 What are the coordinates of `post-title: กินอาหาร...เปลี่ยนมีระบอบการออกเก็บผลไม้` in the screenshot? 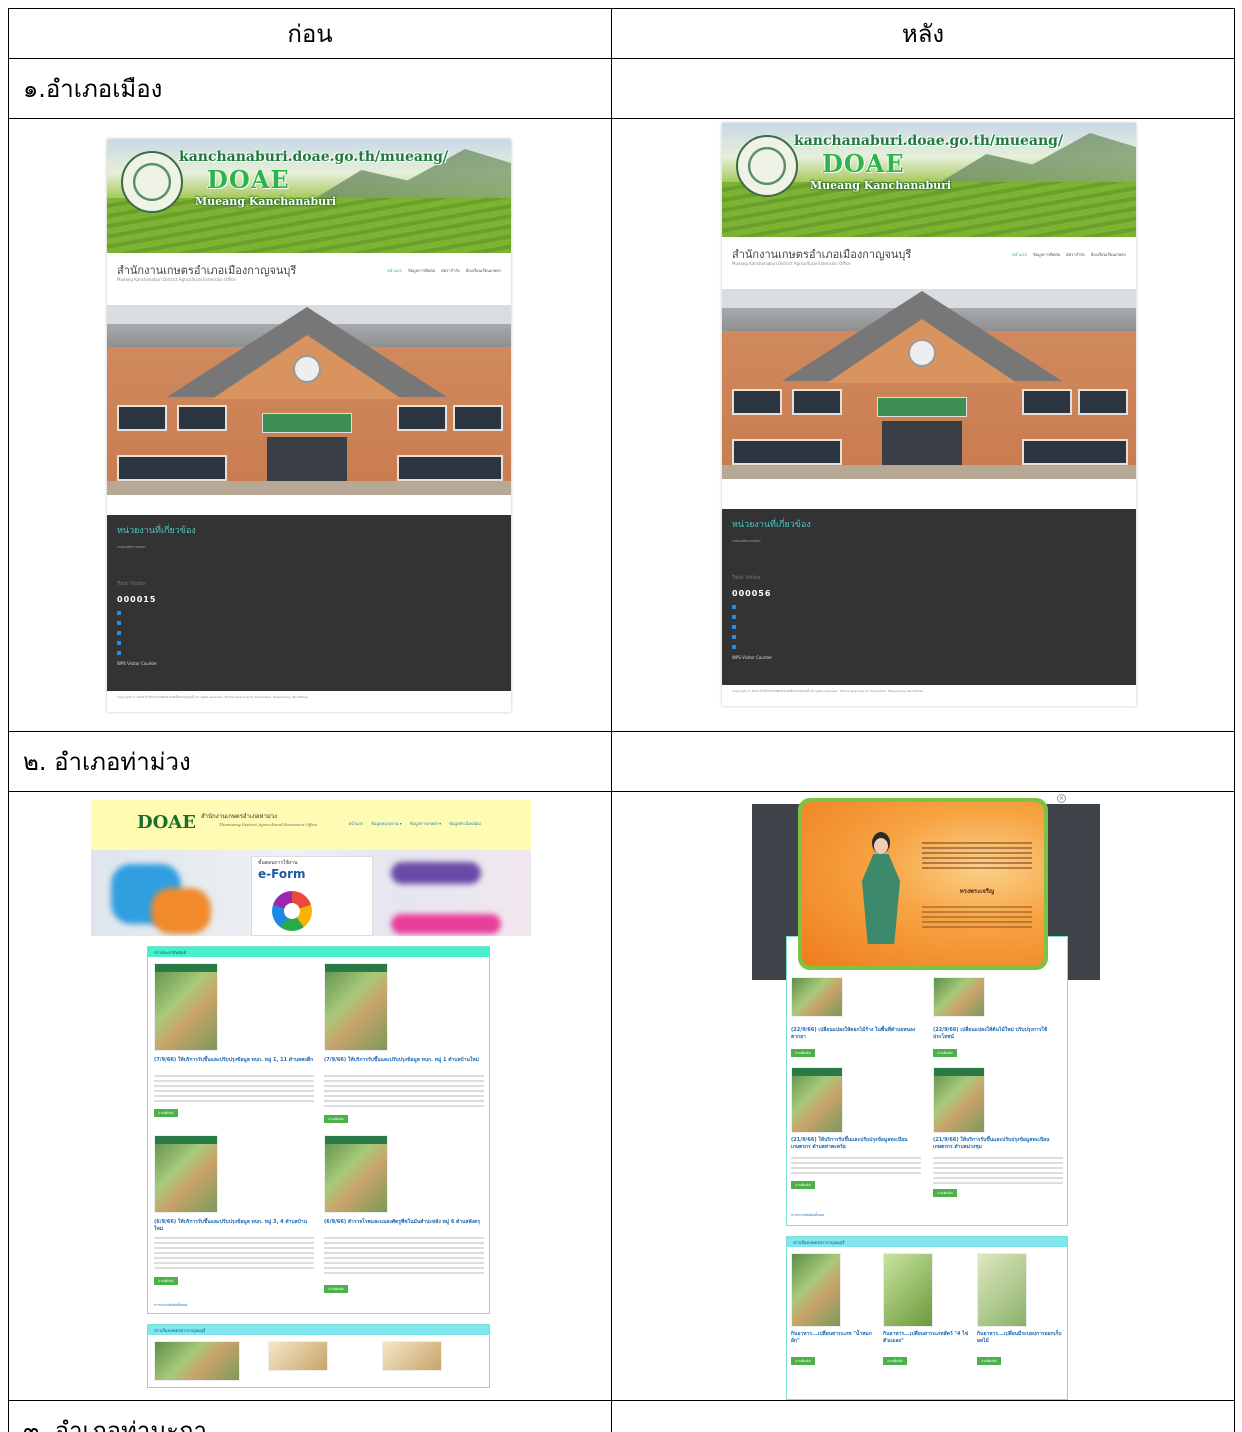 It's located at (1020, 1338).